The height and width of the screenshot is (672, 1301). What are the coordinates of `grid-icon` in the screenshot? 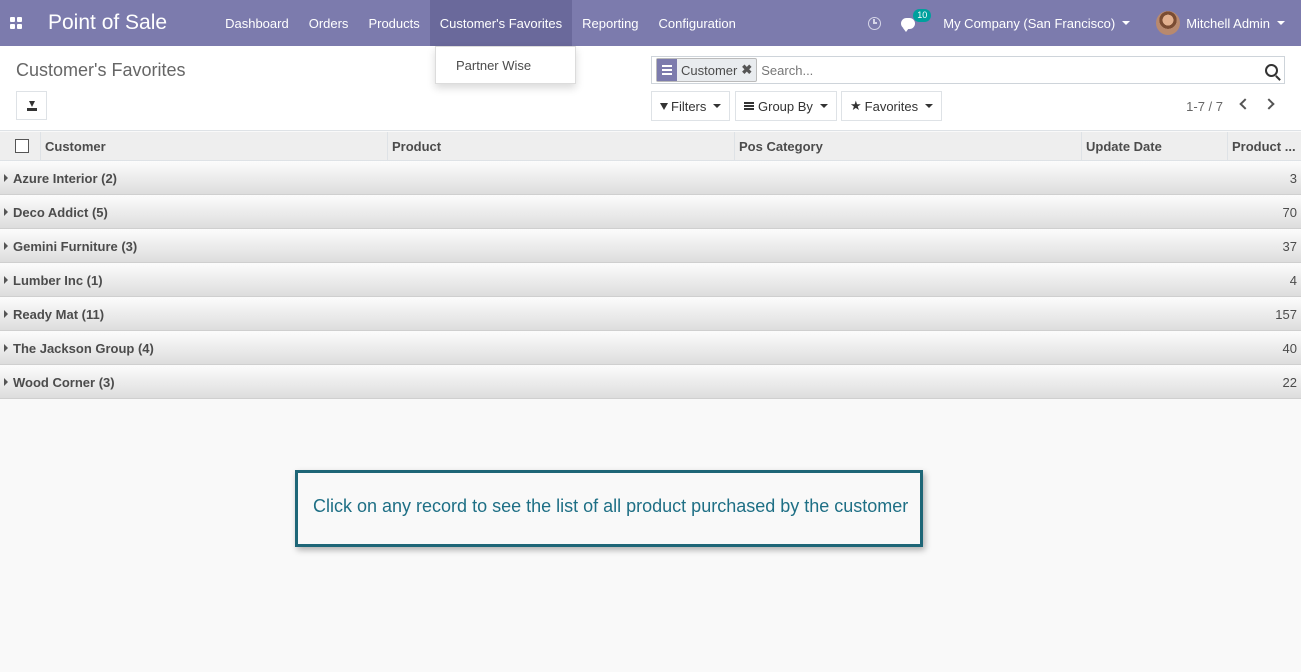 It's located at (16, 23).